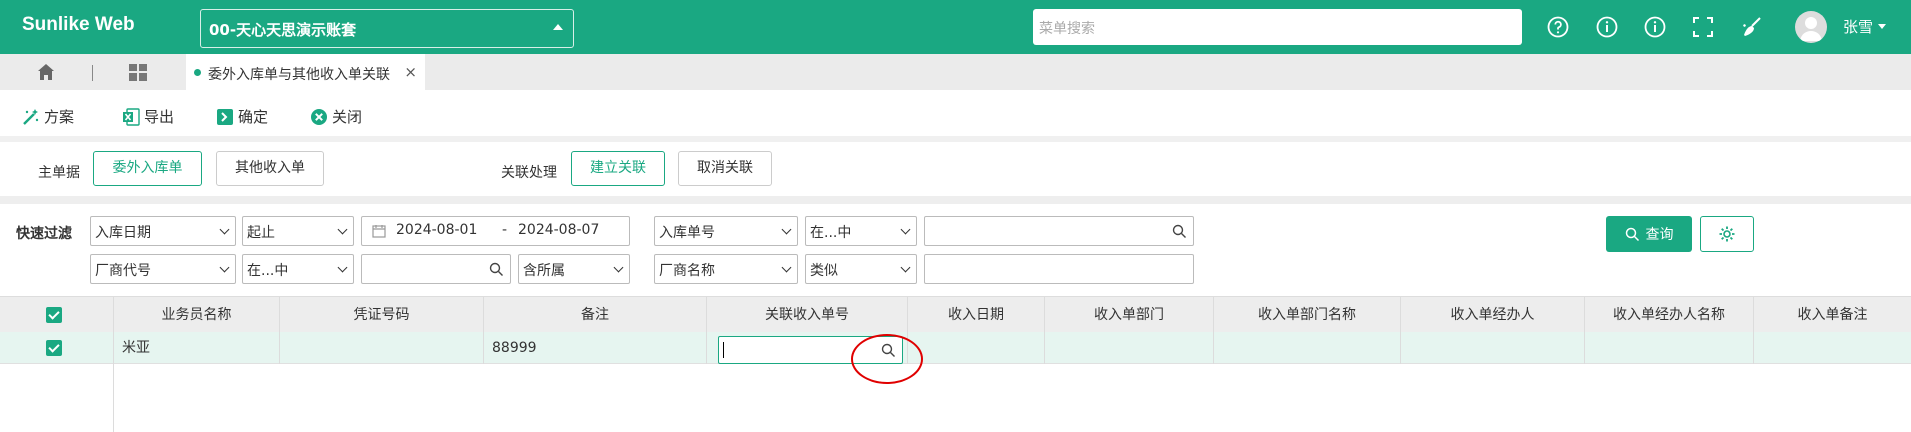  I want to click on filter-settings-button, so click(1727, 234).